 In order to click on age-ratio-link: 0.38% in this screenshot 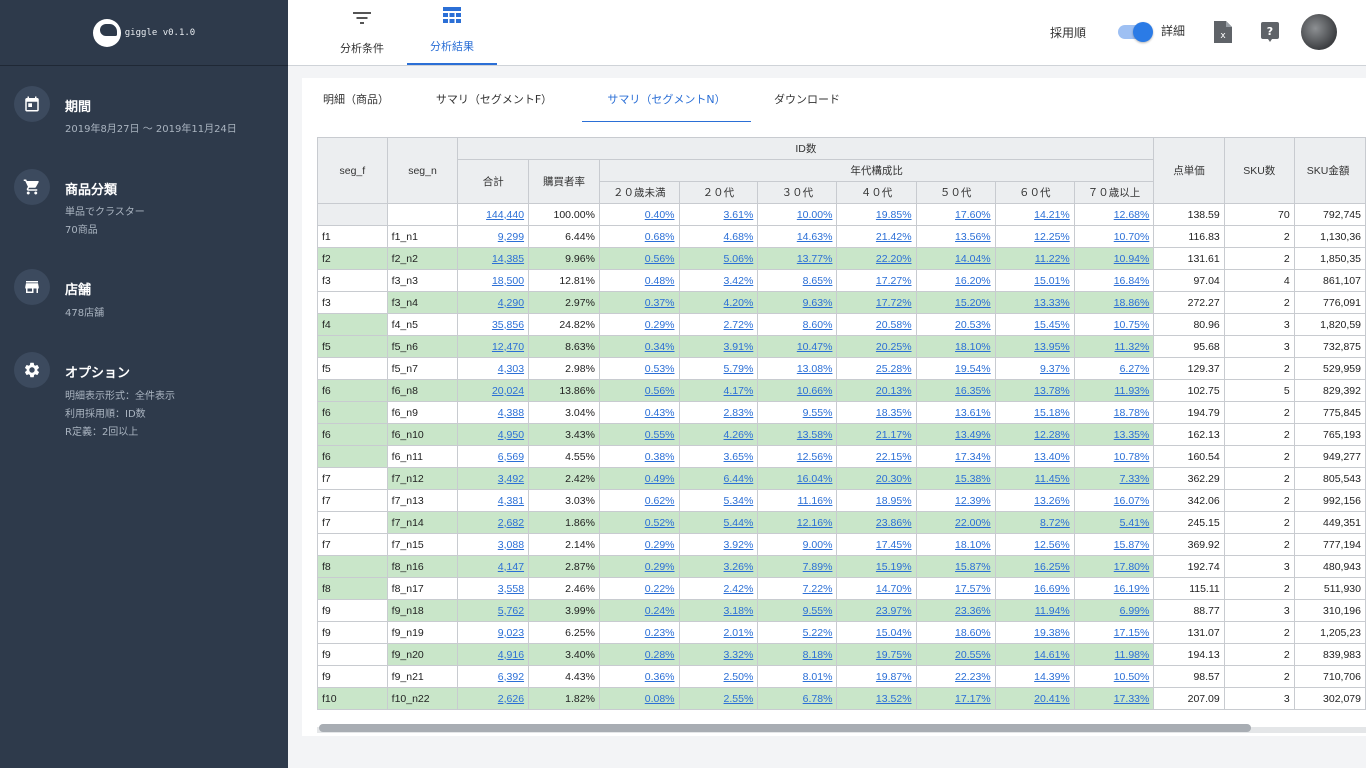, I will do `click(660, 457)`.